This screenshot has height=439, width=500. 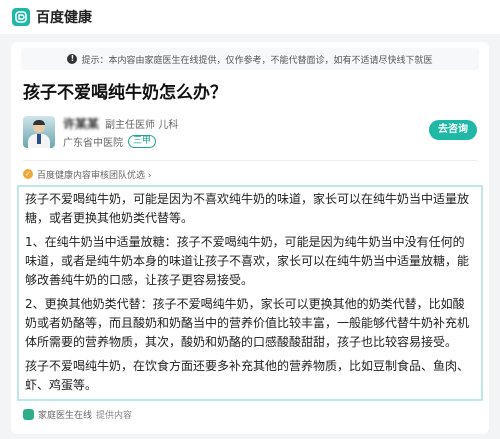 I want to click on article-title: 孩子不爱喝纯牛奶怎么办？, so click(x=125, y=93).